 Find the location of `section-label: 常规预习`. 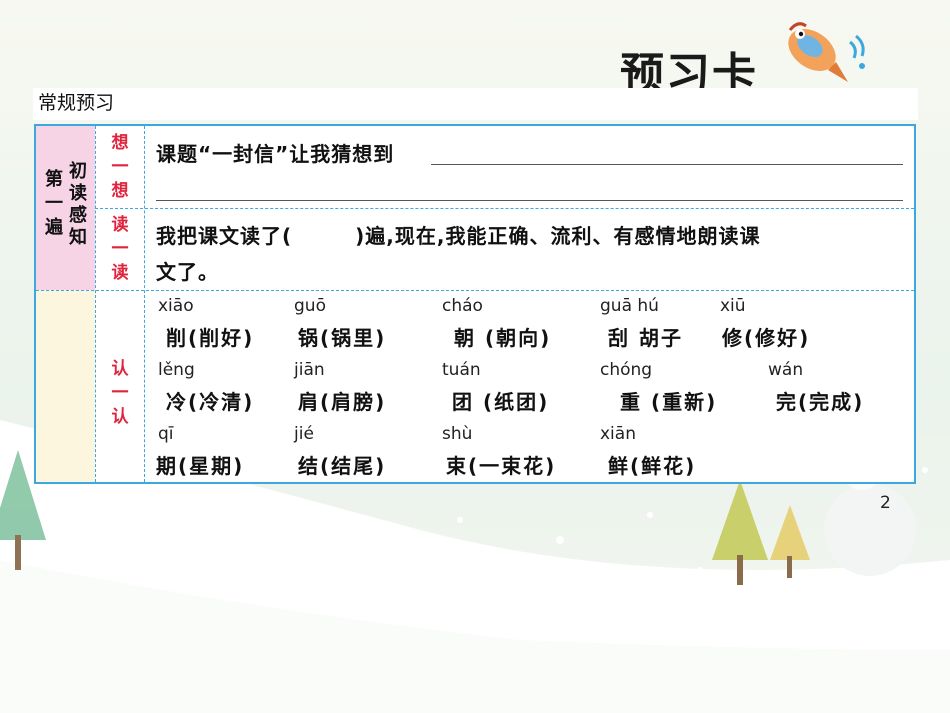

section-label: 常规预习 is located at coordinates (475, 104).